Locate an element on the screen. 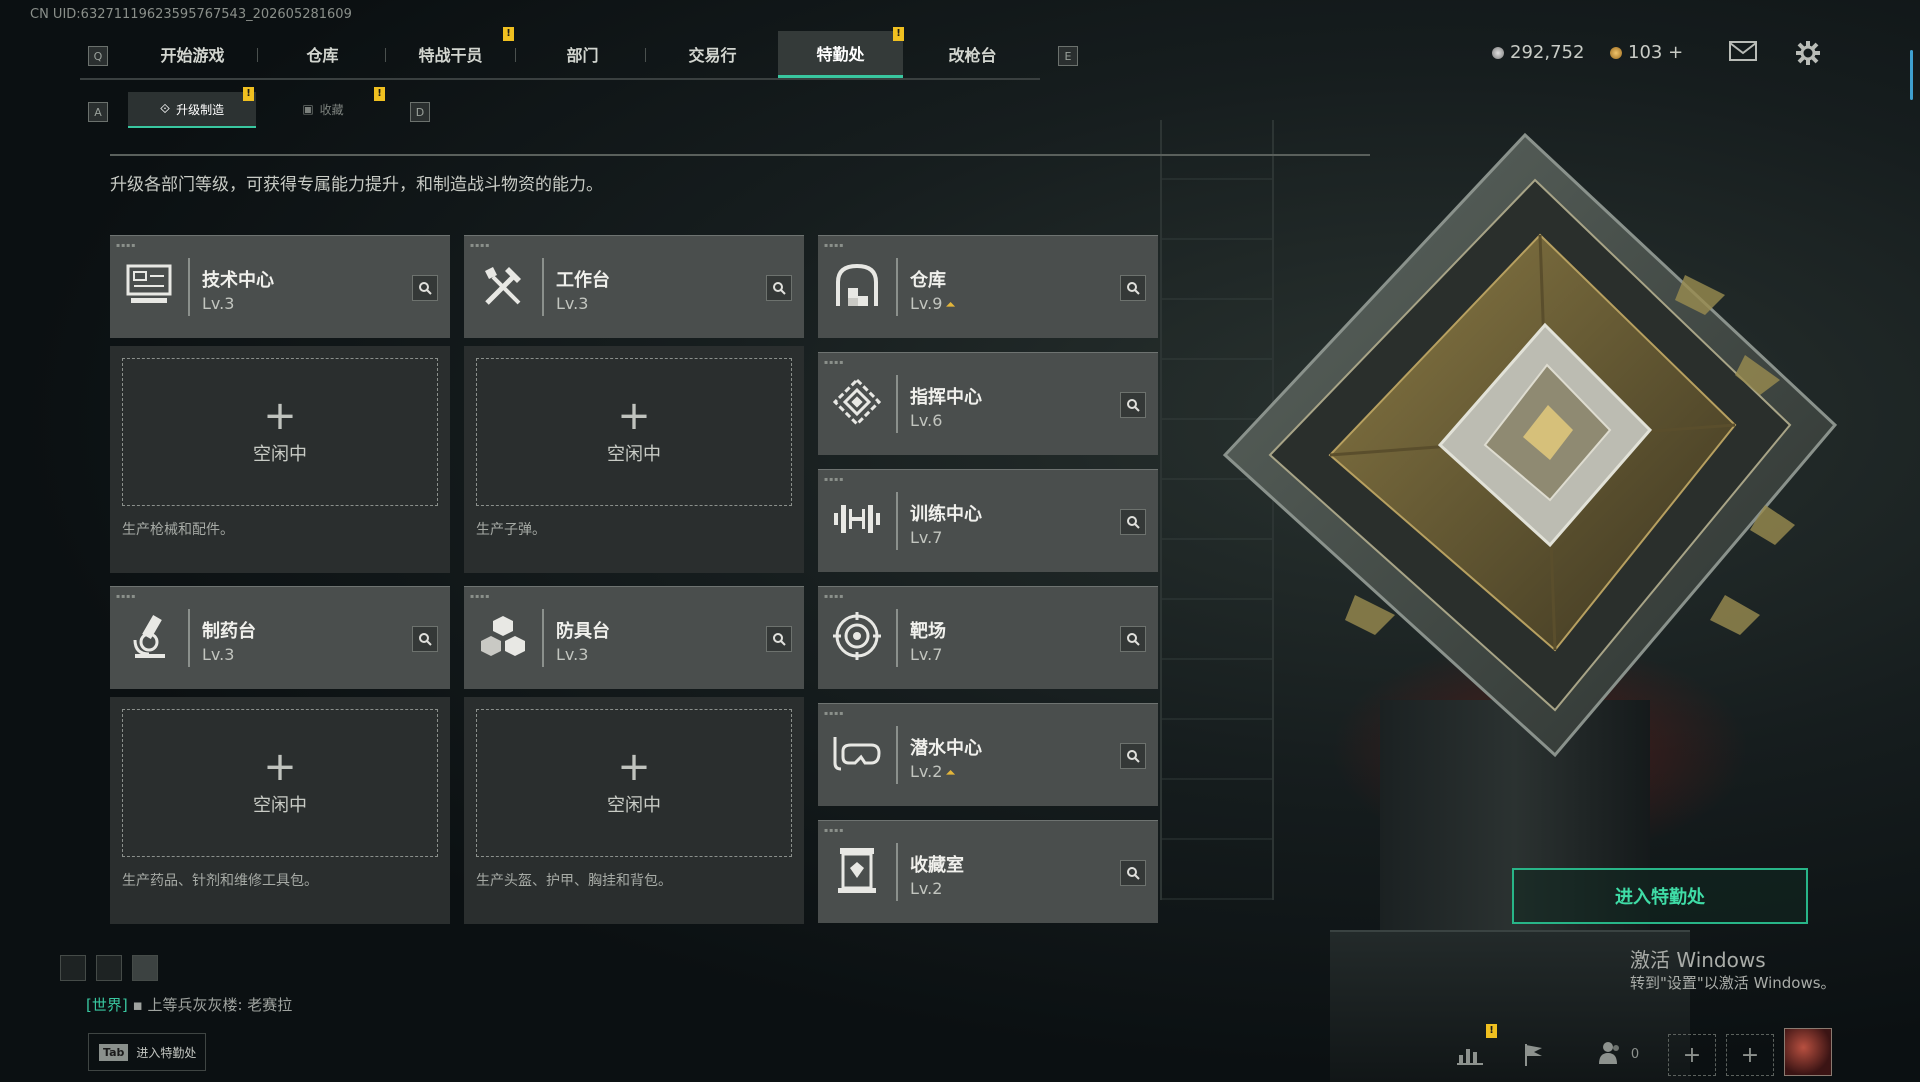 The image size is (1920, 1082). station-name: 工作台 is located at coordinates (583, 280).